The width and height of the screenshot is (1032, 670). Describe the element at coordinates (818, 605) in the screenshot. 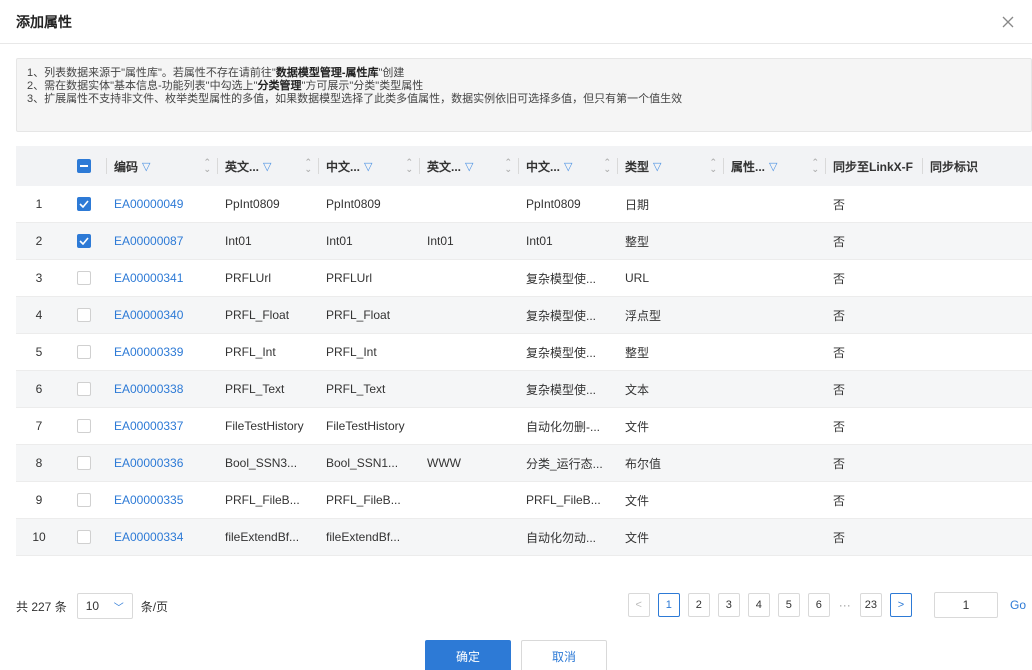

I see `page-button-6: 6` at that location.